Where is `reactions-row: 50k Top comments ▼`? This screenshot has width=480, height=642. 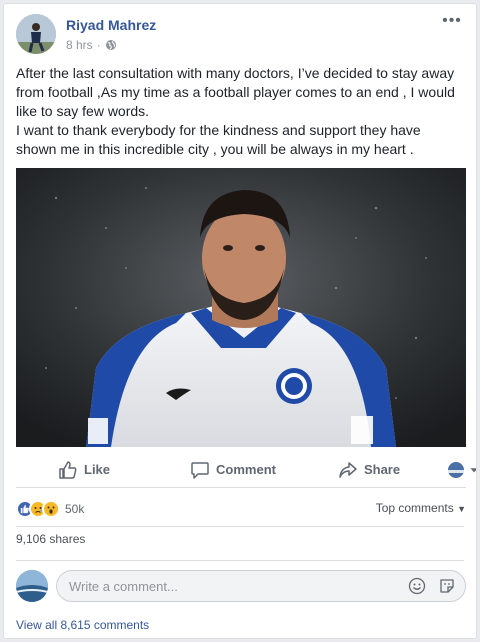 reactions-row: 50k Top comments ▼ is located at coordinates (241, 509).